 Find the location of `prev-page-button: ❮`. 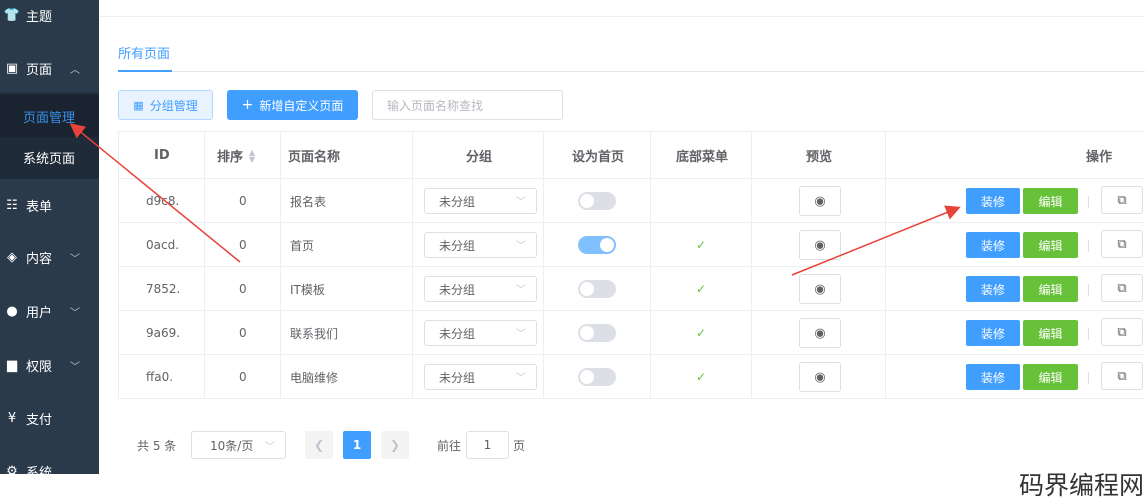

prev-page-button: ❮ is located at coordinates (319, 445).